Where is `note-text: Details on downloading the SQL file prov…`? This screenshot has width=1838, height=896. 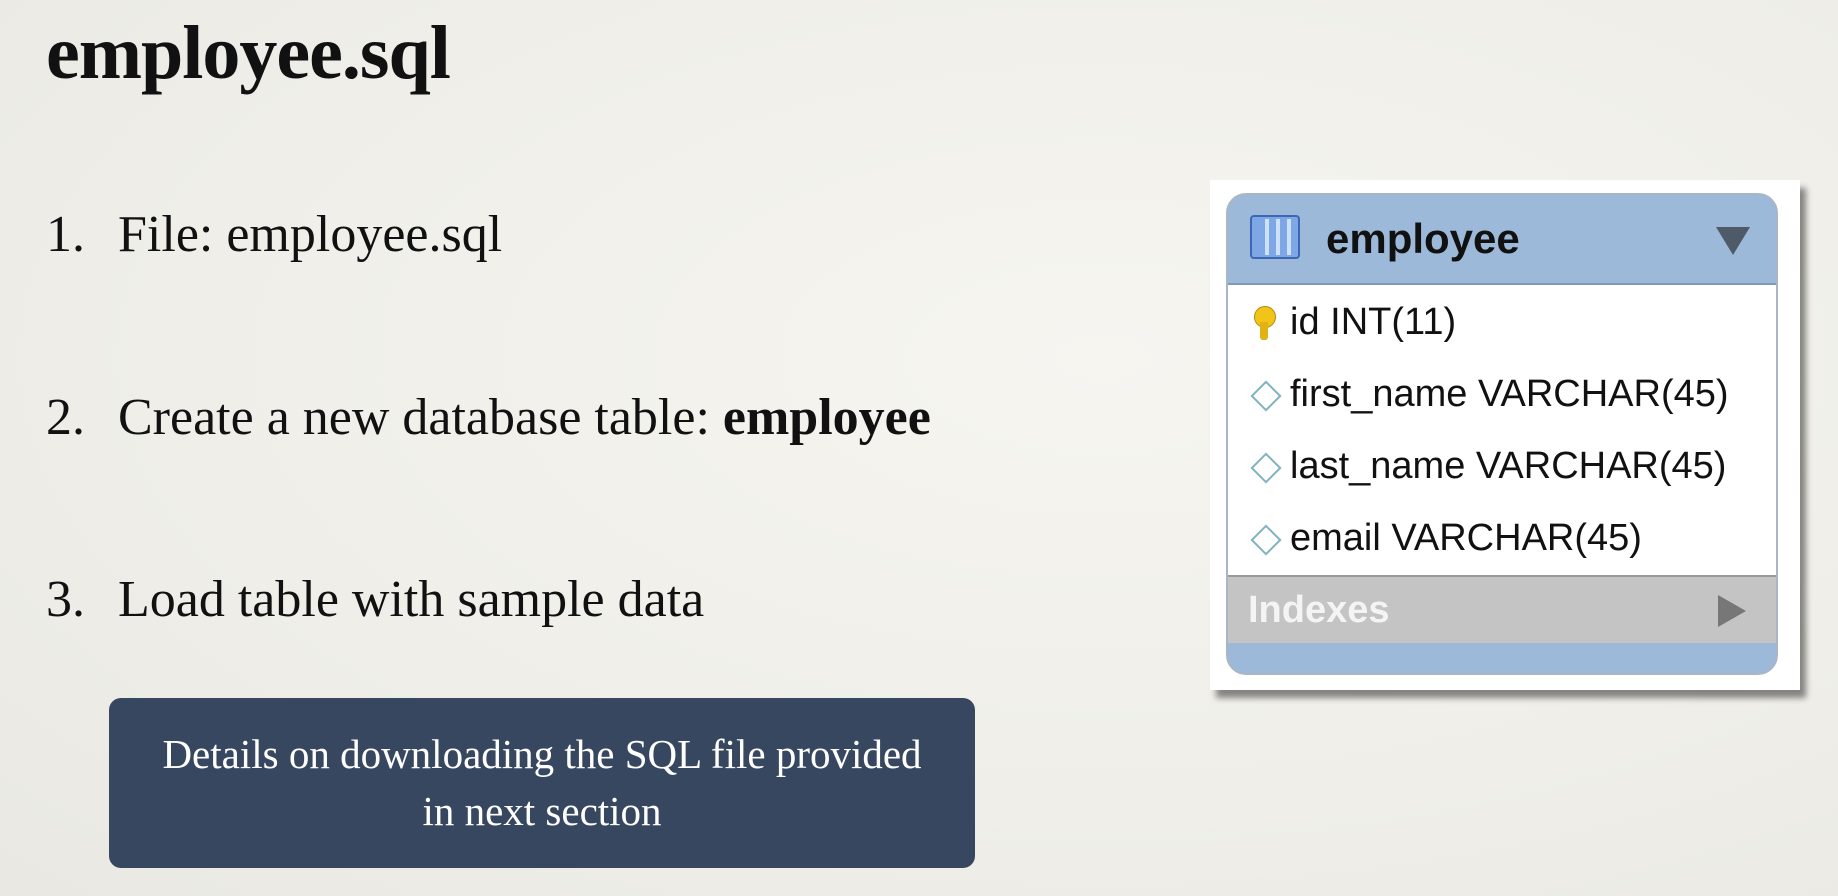
note-text: Details on downloading the SQL file prov… is located at coordinates (542, 782).